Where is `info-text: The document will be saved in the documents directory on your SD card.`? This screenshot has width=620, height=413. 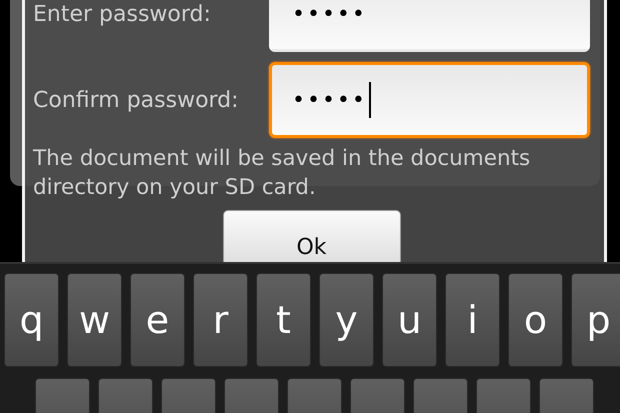 info-text: The document will be saved in the documents directory on your SD card. is located at coordinates (282, 173).